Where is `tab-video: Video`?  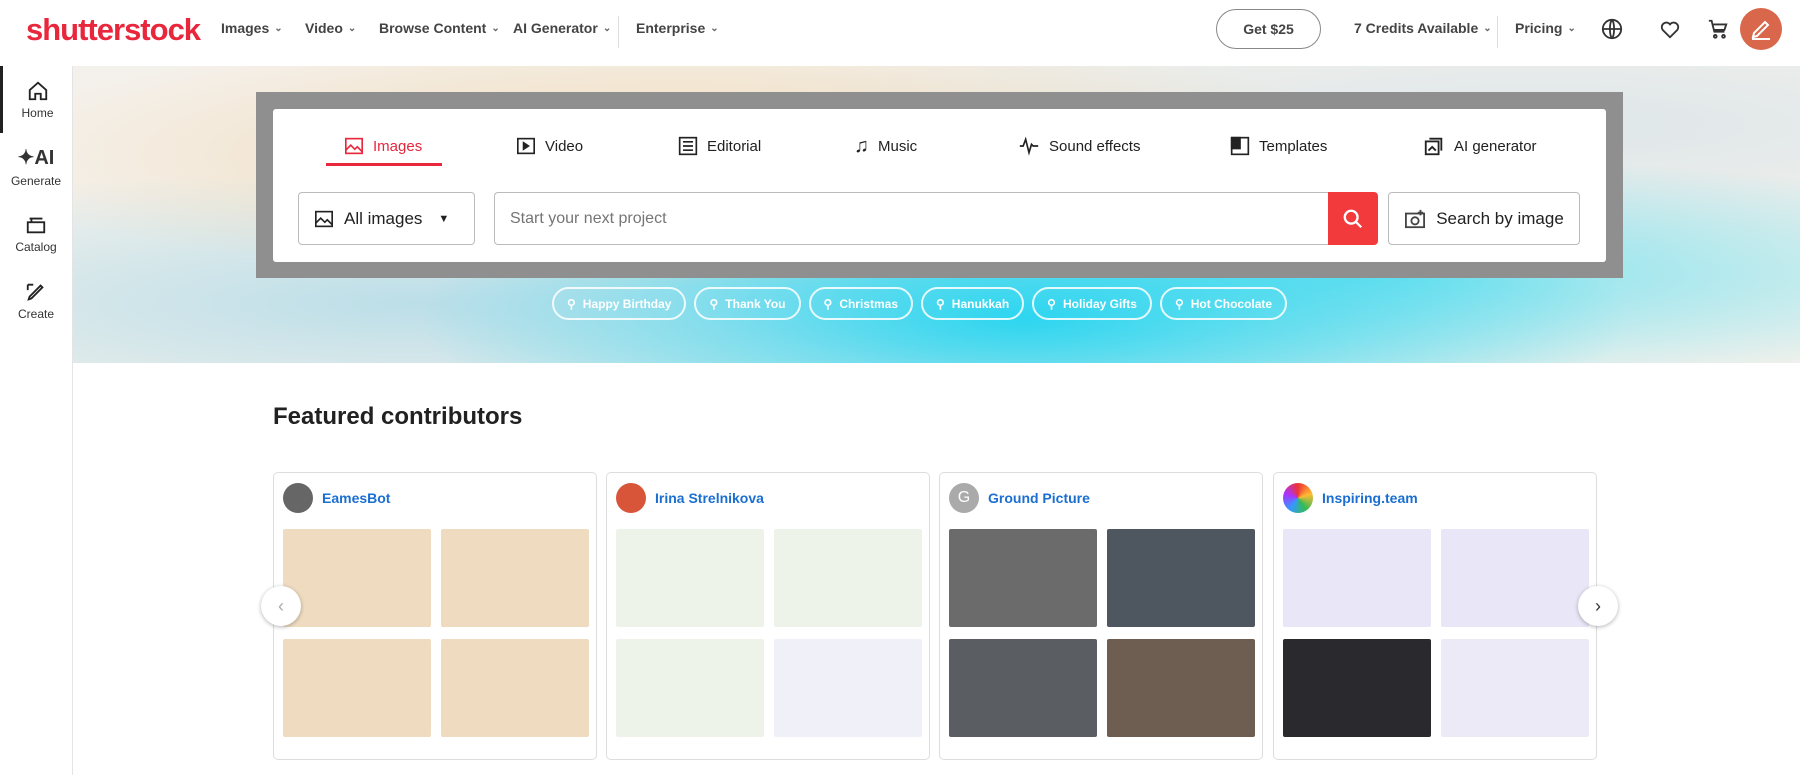 tab-video: Video is located at coordinates (549, 146).